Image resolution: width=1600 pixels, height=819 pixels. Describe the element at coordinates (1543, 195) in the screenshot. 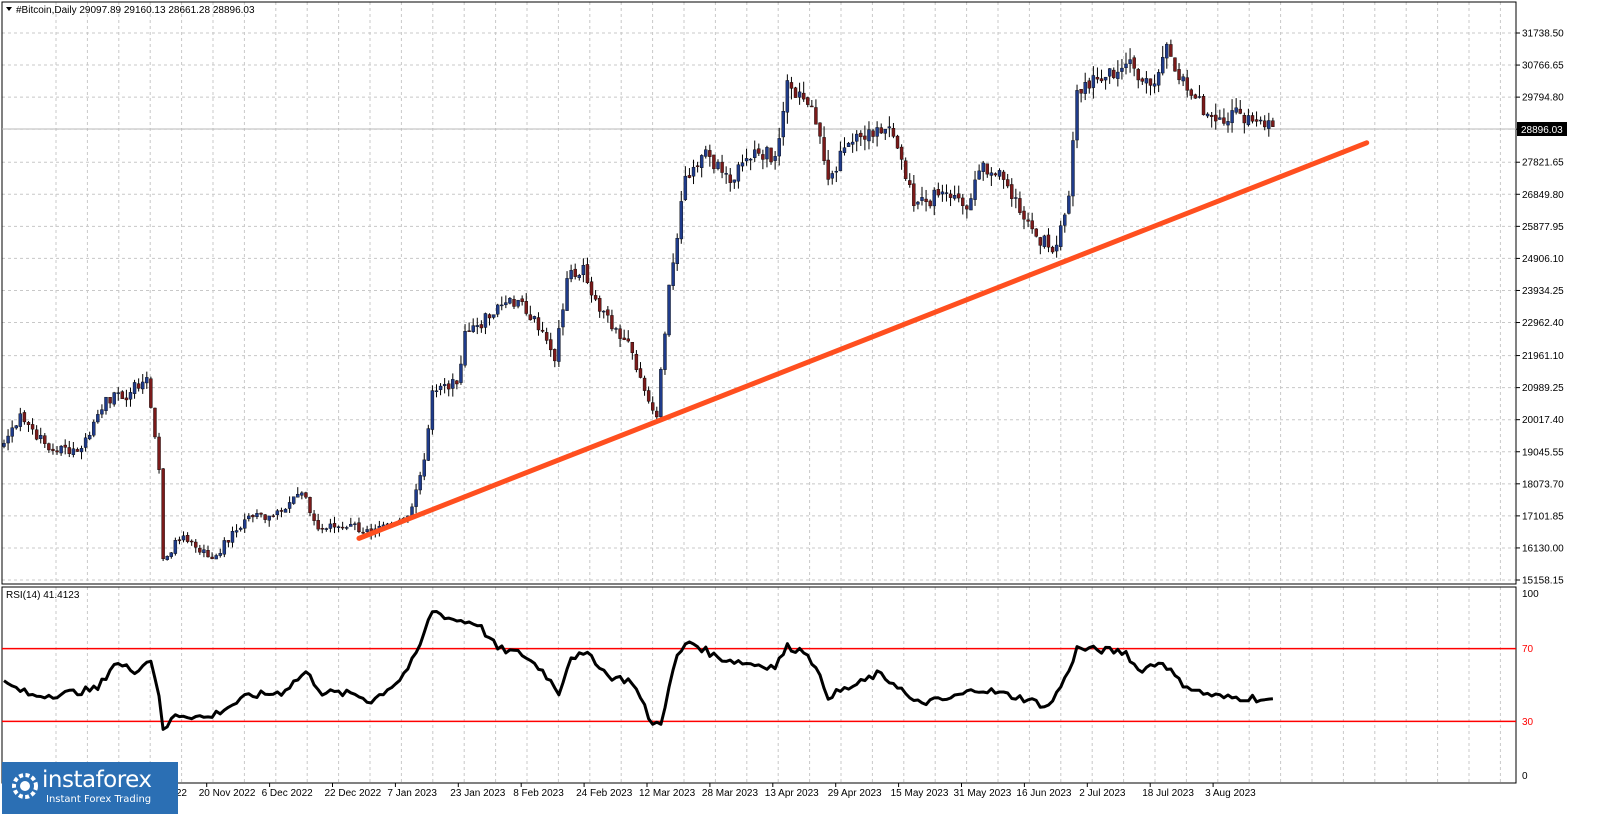

I see `price-tick-label: 26849.80` at that location.